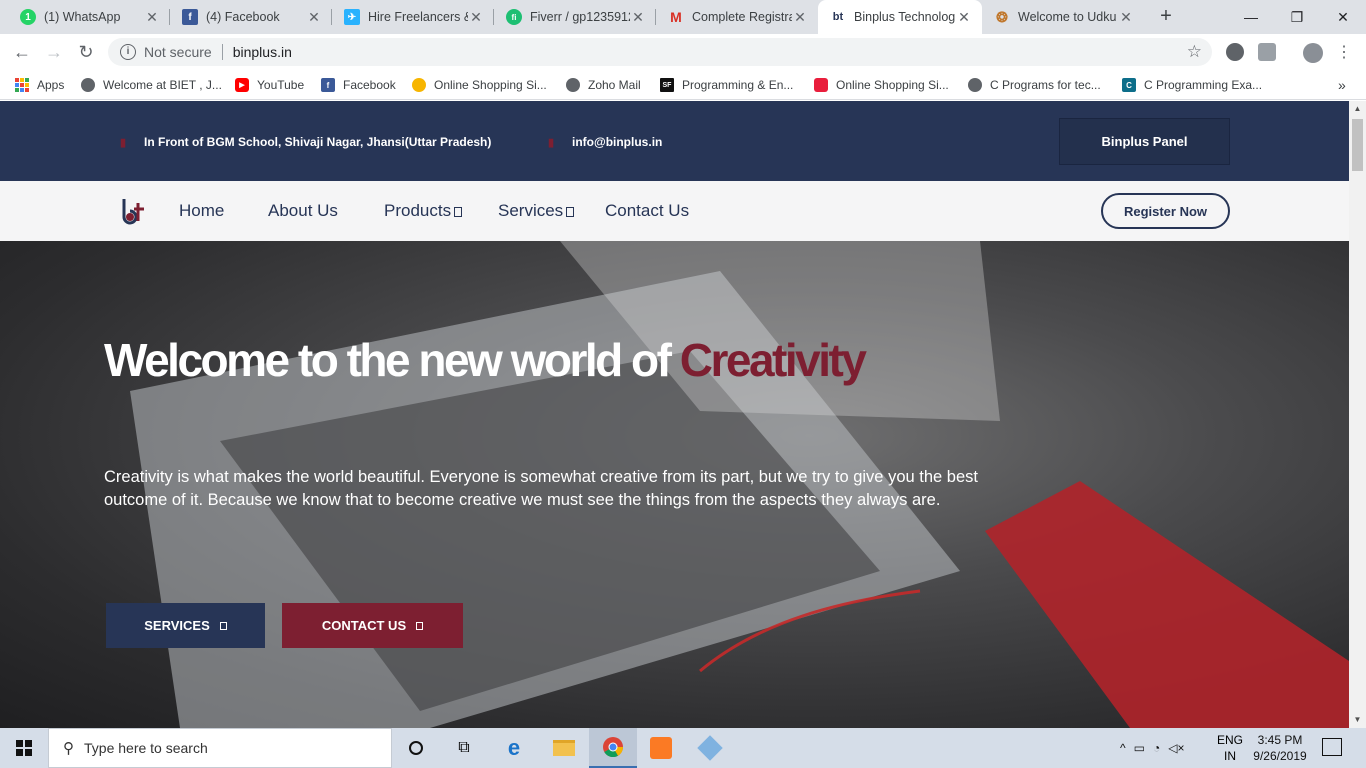 Image resolution: width=1366 pixels, height=768 pixels. I want to click on hero-title: Welcome to the new world of Creativity, so click(485, 360).